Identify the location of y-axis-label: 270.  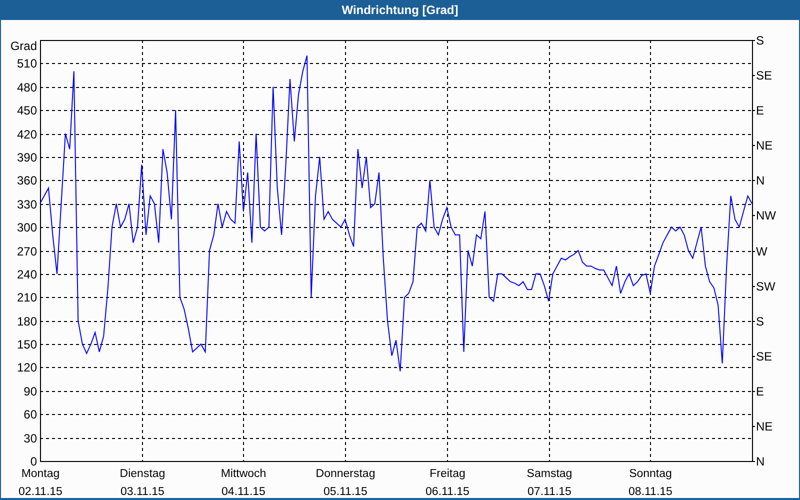
(26, 251).